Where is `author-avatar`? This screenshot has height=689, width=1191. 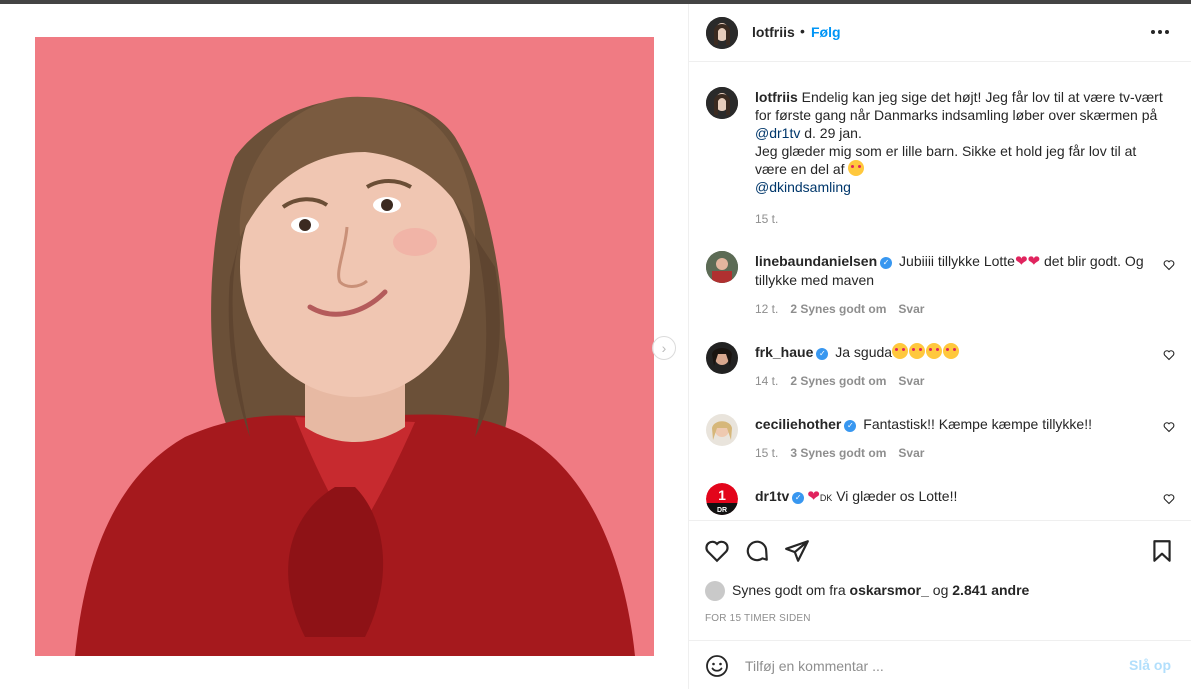
author-avatar is located at coordinates (722, 33).